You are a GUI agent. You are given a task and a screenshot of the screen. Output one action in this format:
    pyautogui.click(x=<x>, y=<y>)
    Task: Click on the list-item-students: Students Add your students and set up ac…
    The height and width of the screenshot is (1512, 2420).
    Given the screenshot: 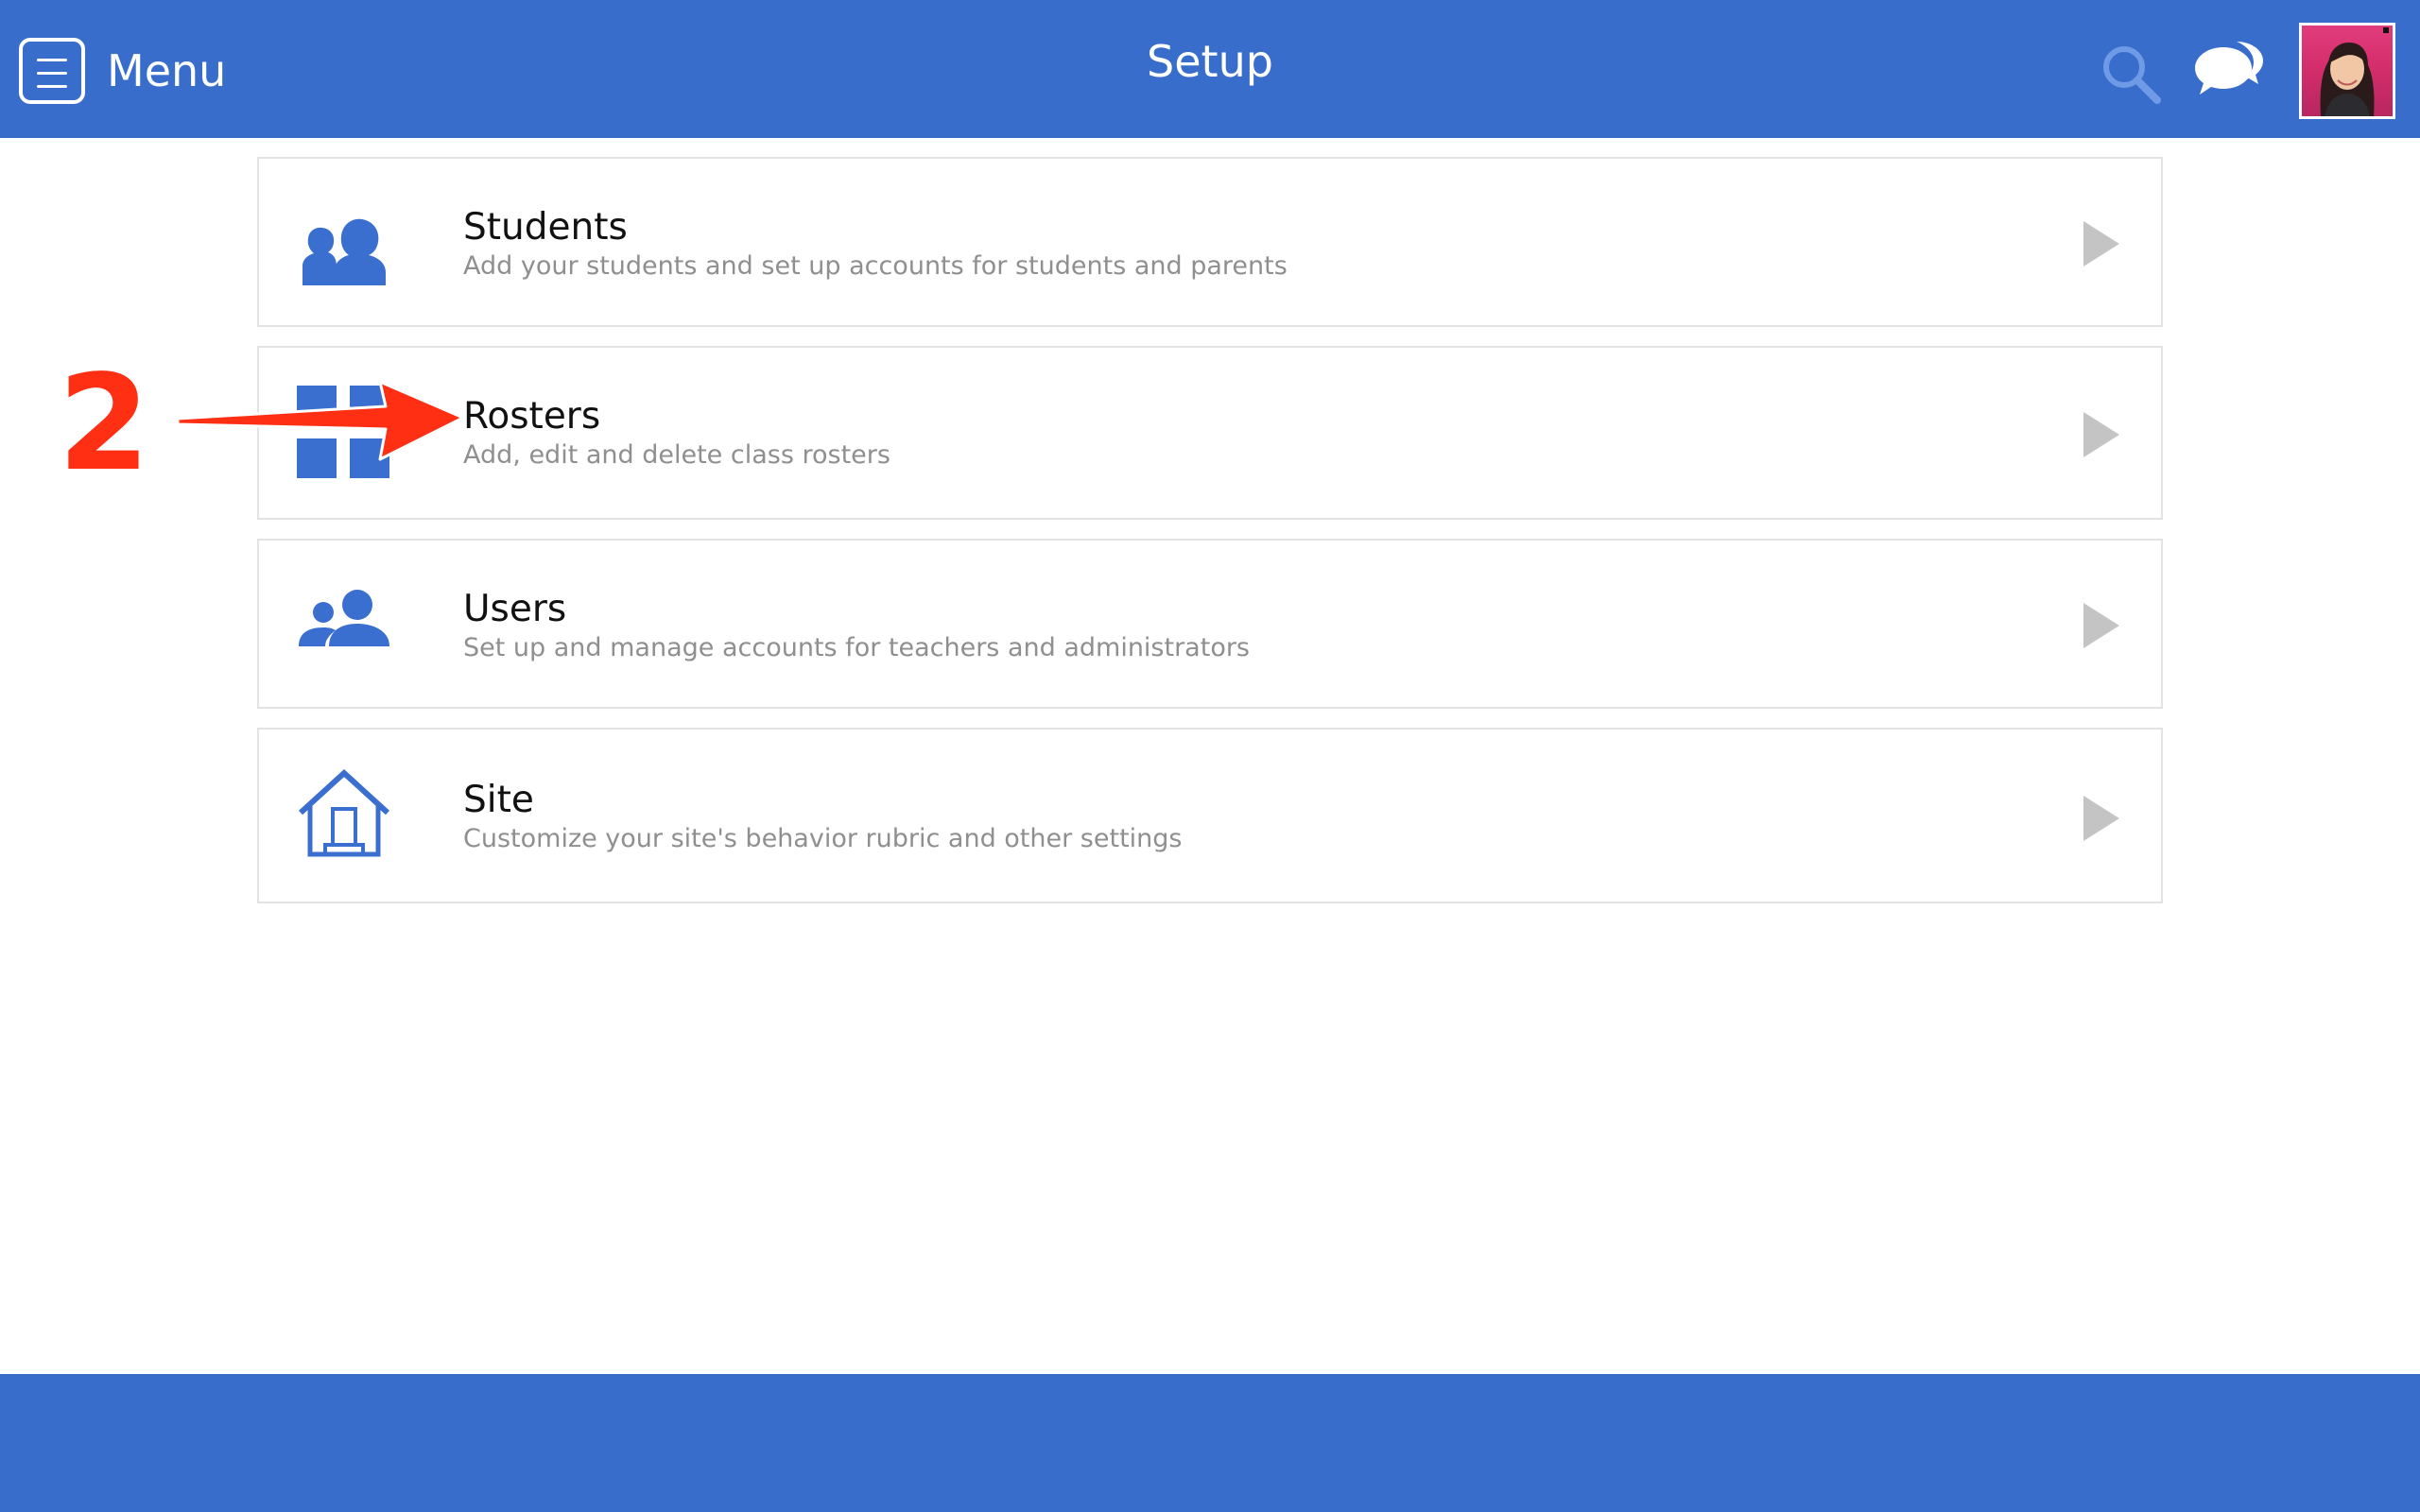 What is the action you would take?
    pyautogui.click(x=1210, y=242)
    